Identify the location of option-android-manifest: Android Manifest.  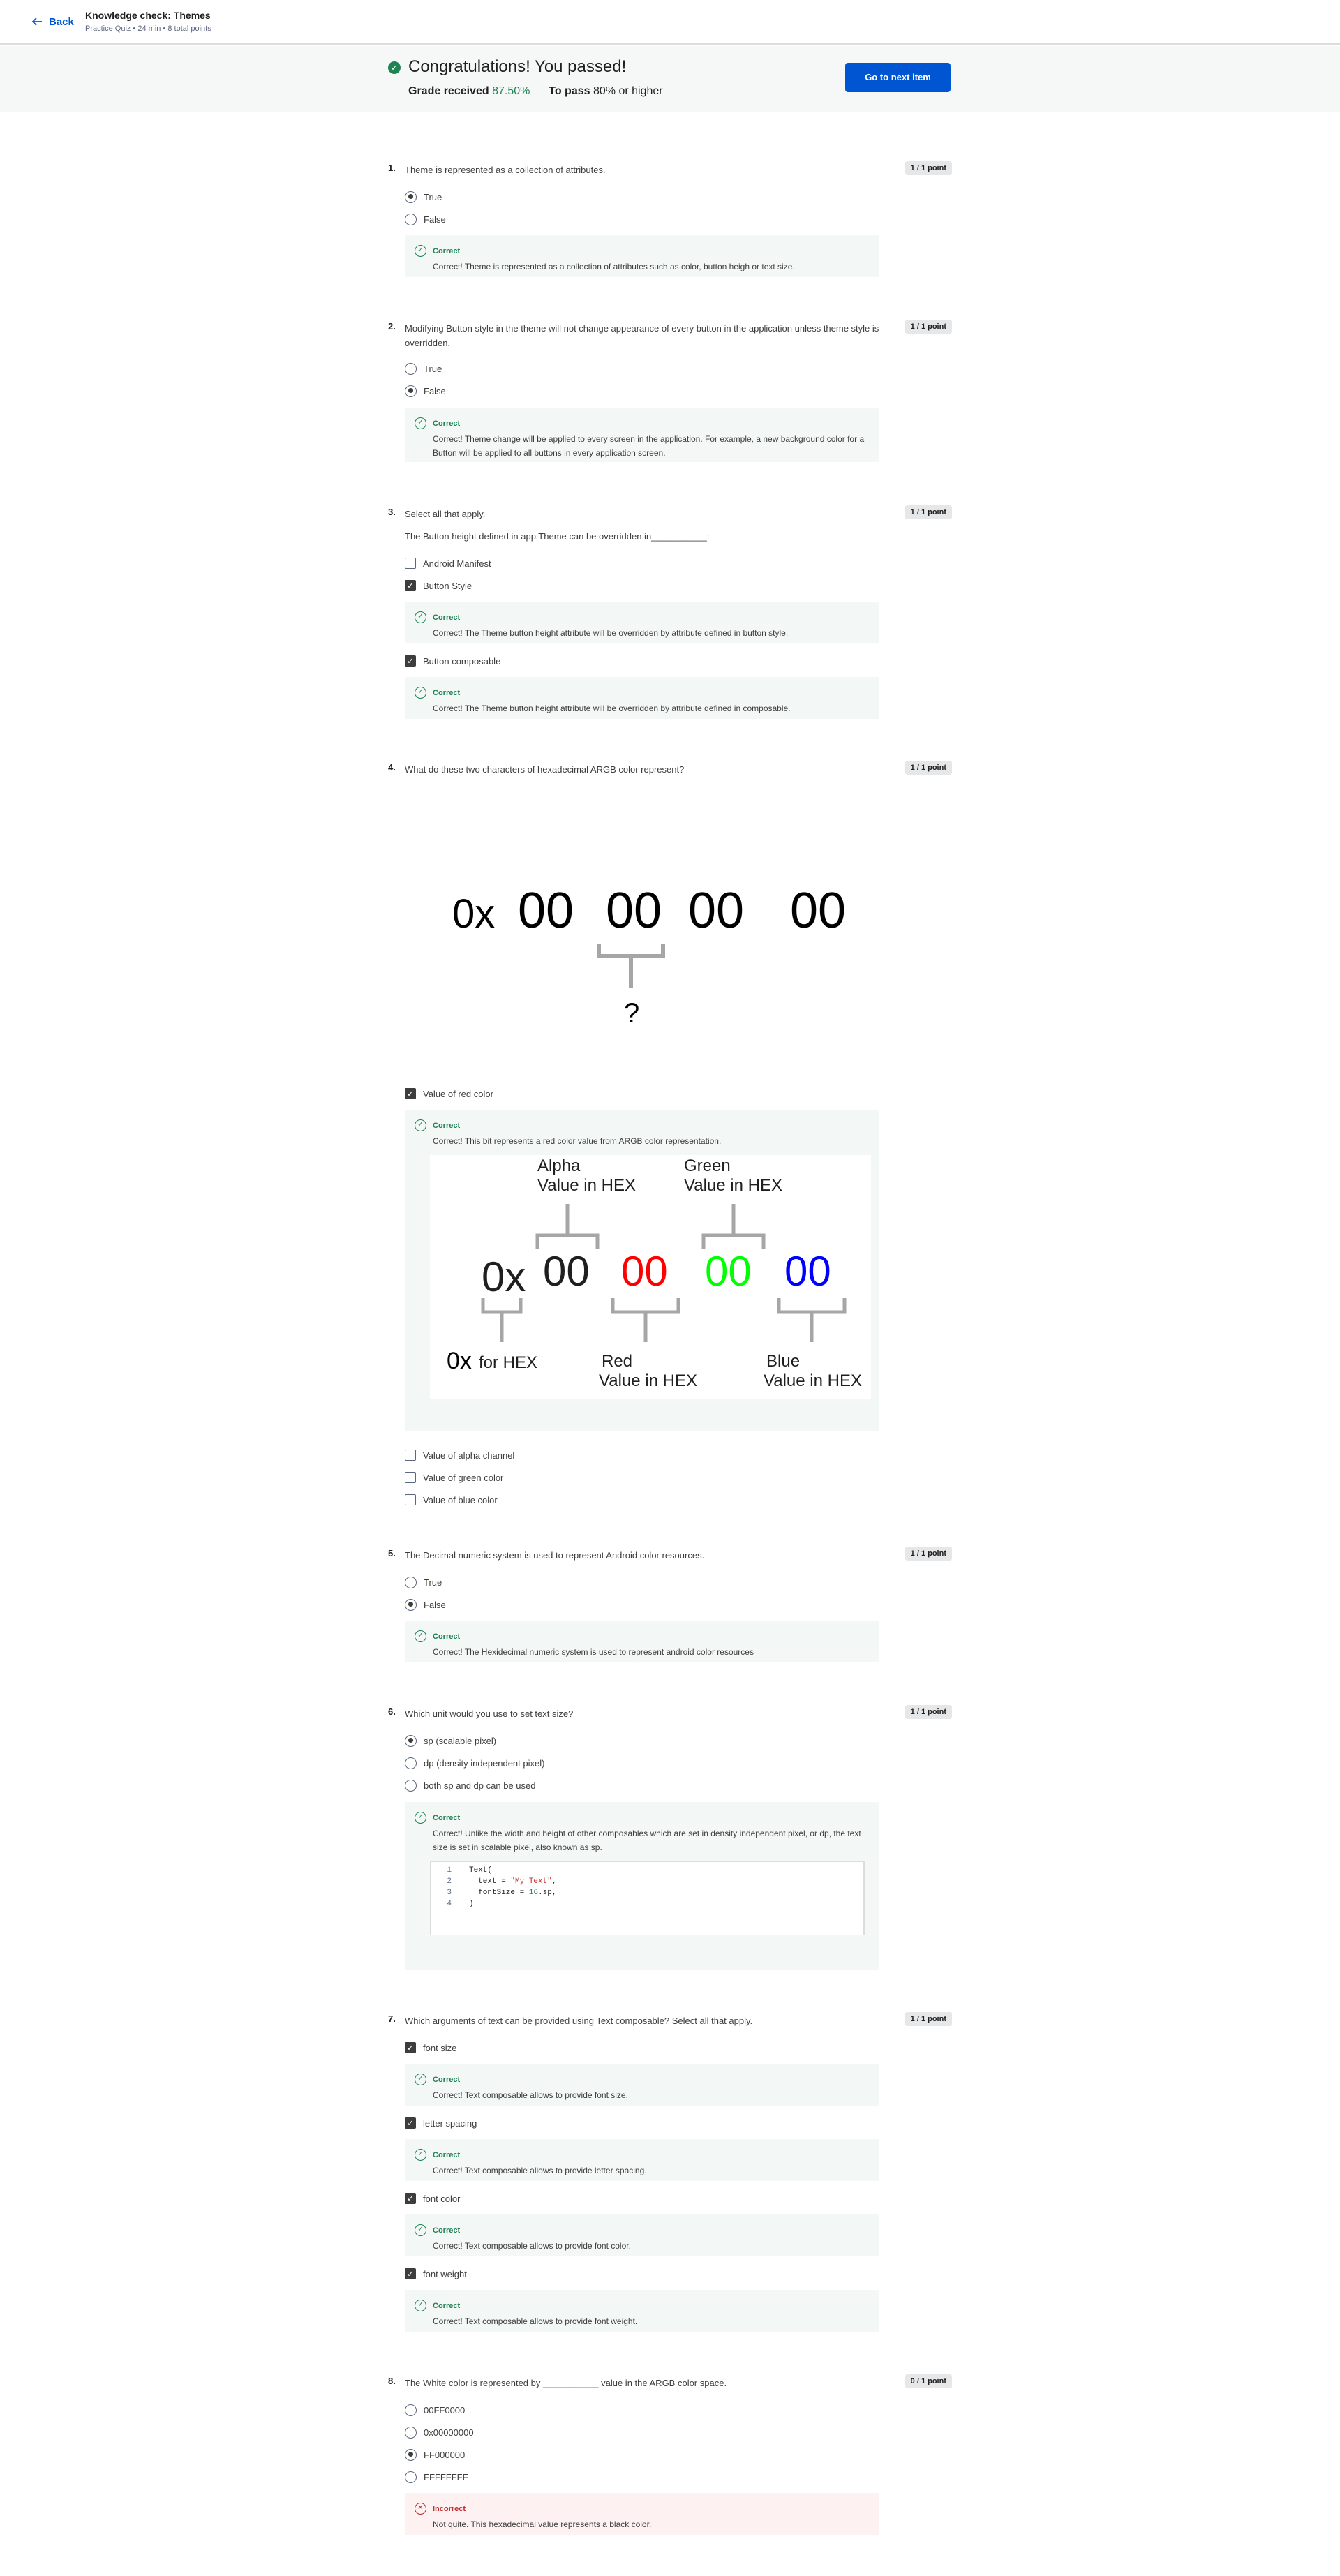
(448, 563).